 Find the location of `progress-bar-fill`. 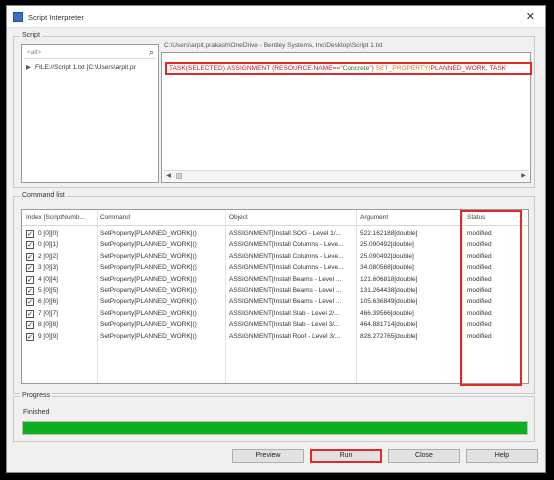

progress-bar-fill is located at coordinates (275, 428).